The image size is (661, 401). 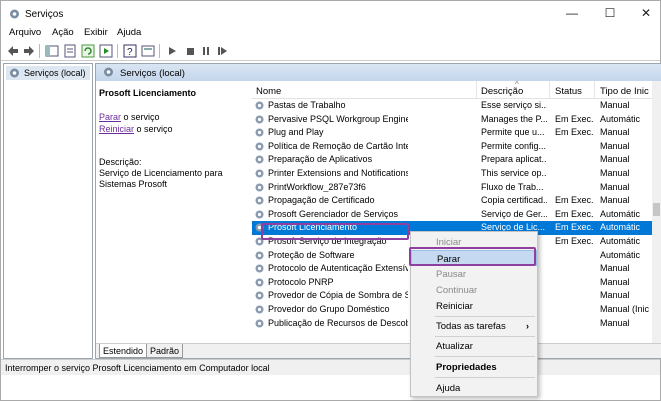 What do you see at coordinates (148, 51) in the screenshot?
I see `show-hide-icon` at bounding box center [148, 51].